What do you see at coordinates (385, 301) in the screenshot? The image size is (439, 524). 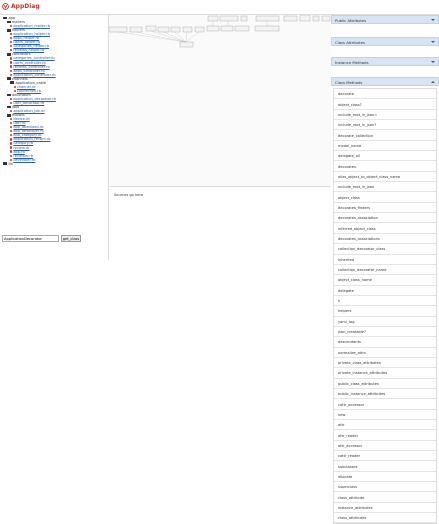 I see `method-list-item: h` at bounding box center [385, 301].